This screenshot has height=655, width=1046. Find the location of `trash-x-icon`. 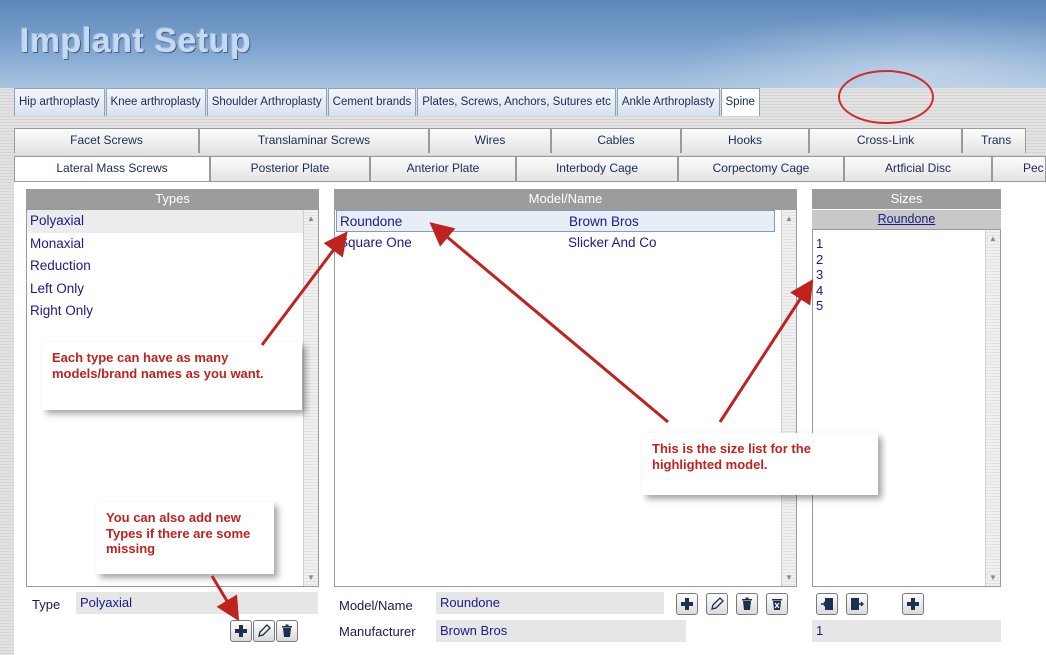

trash-x-icon is located at coordinates (777, 604).